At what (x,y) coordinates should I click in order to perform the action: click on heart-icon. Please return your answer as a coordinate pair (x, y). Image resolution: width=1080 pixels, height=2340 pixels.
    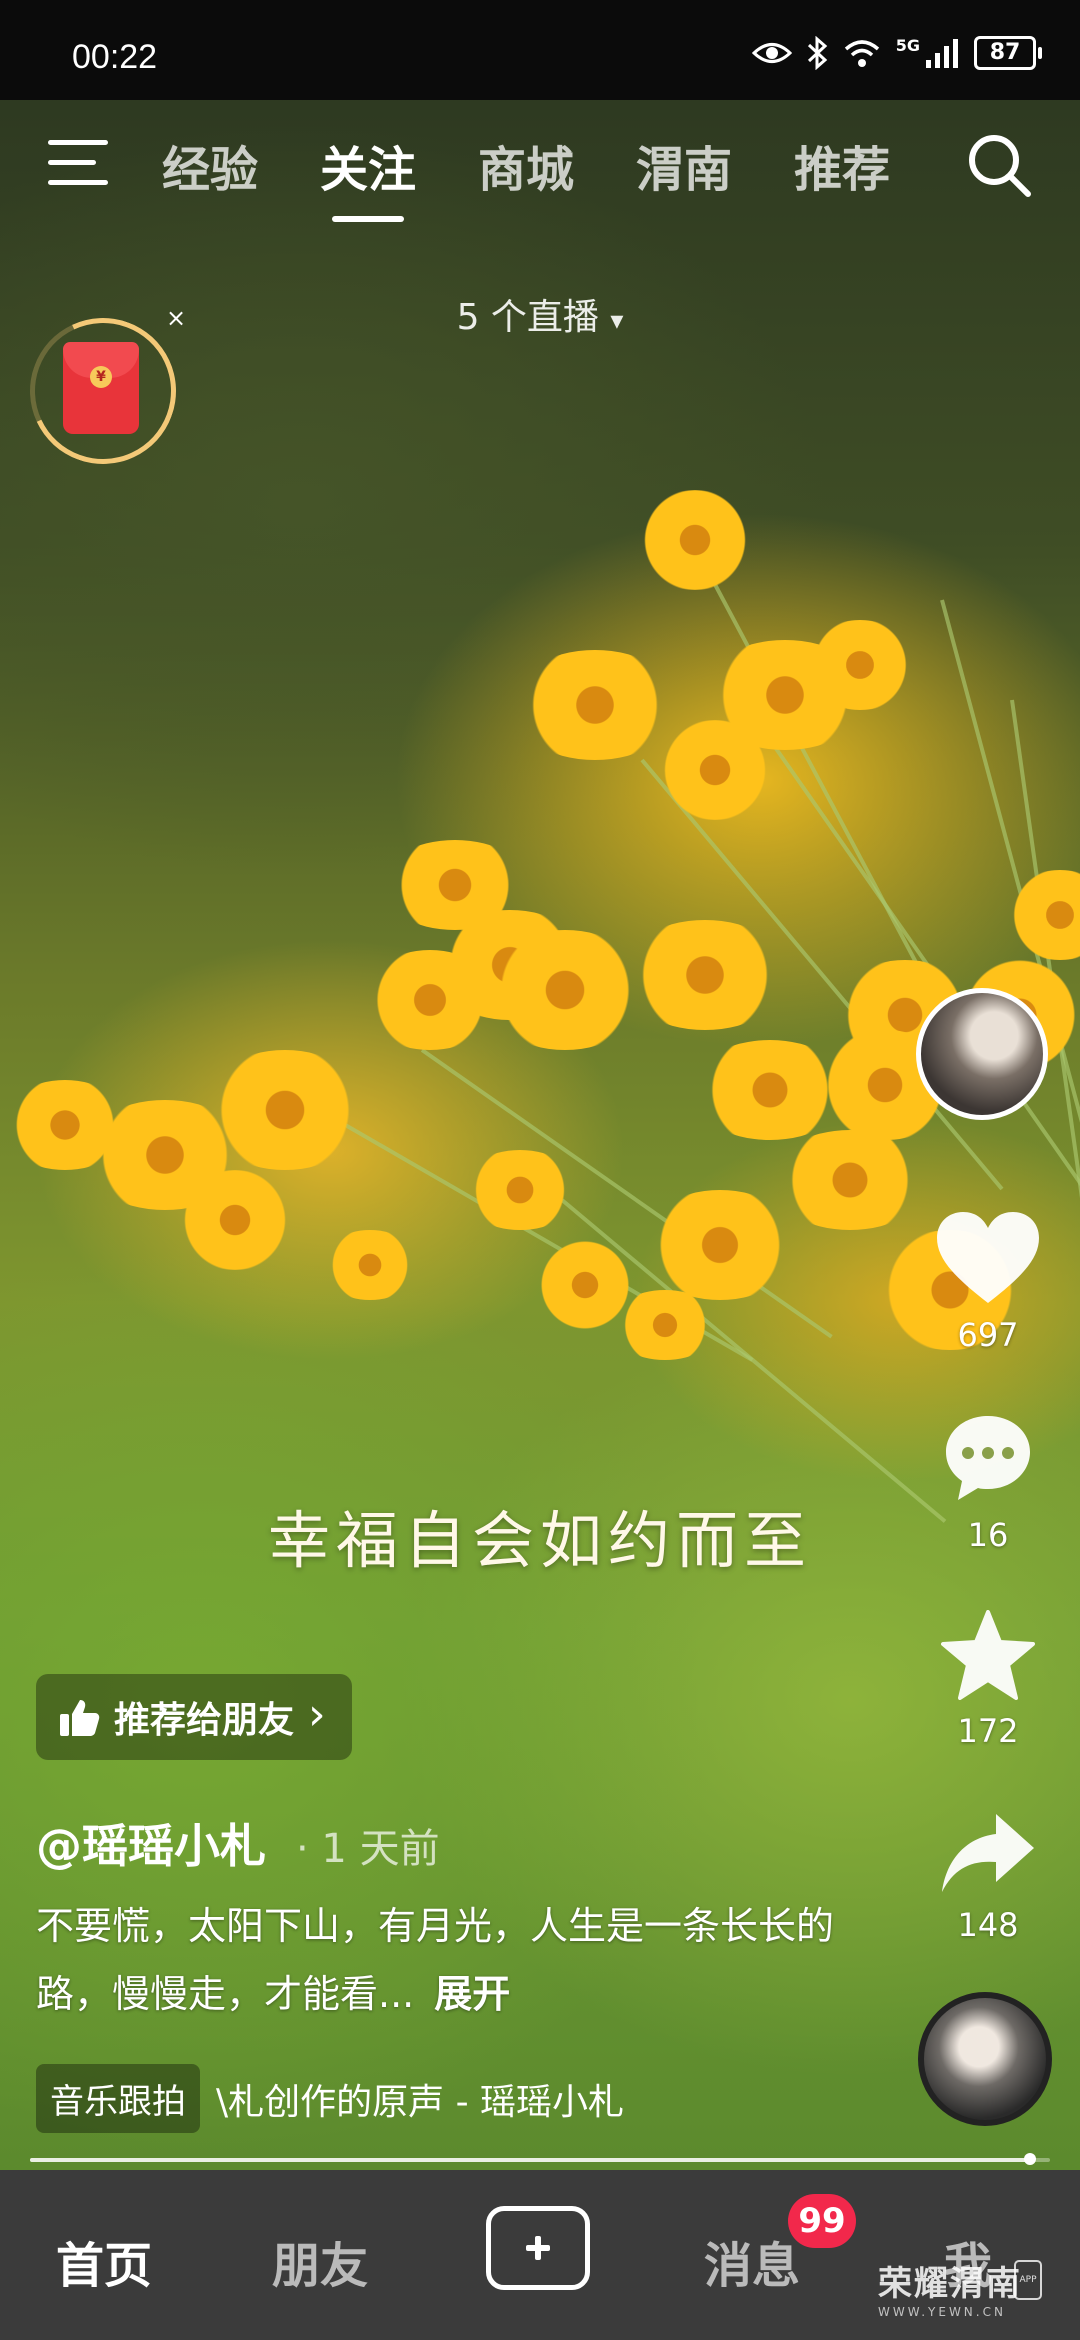
    Looking at the image, I should click on (988, 1257).